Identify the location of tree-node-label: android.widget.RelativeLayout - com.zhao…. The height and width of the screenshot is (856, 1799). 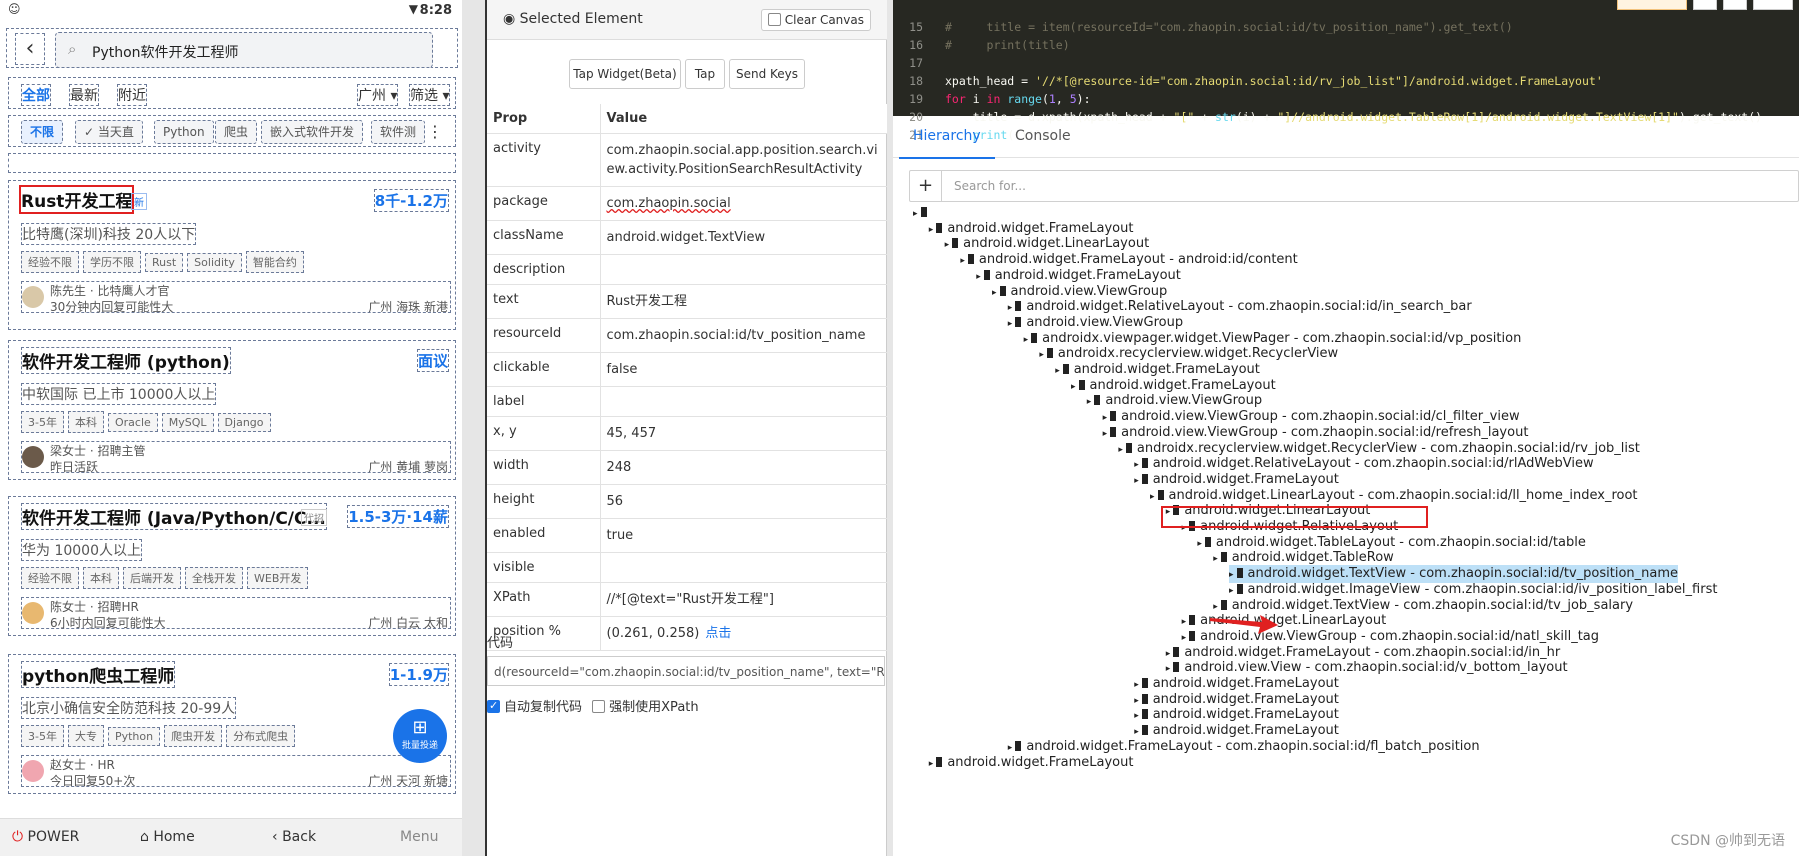
(1373, 464).